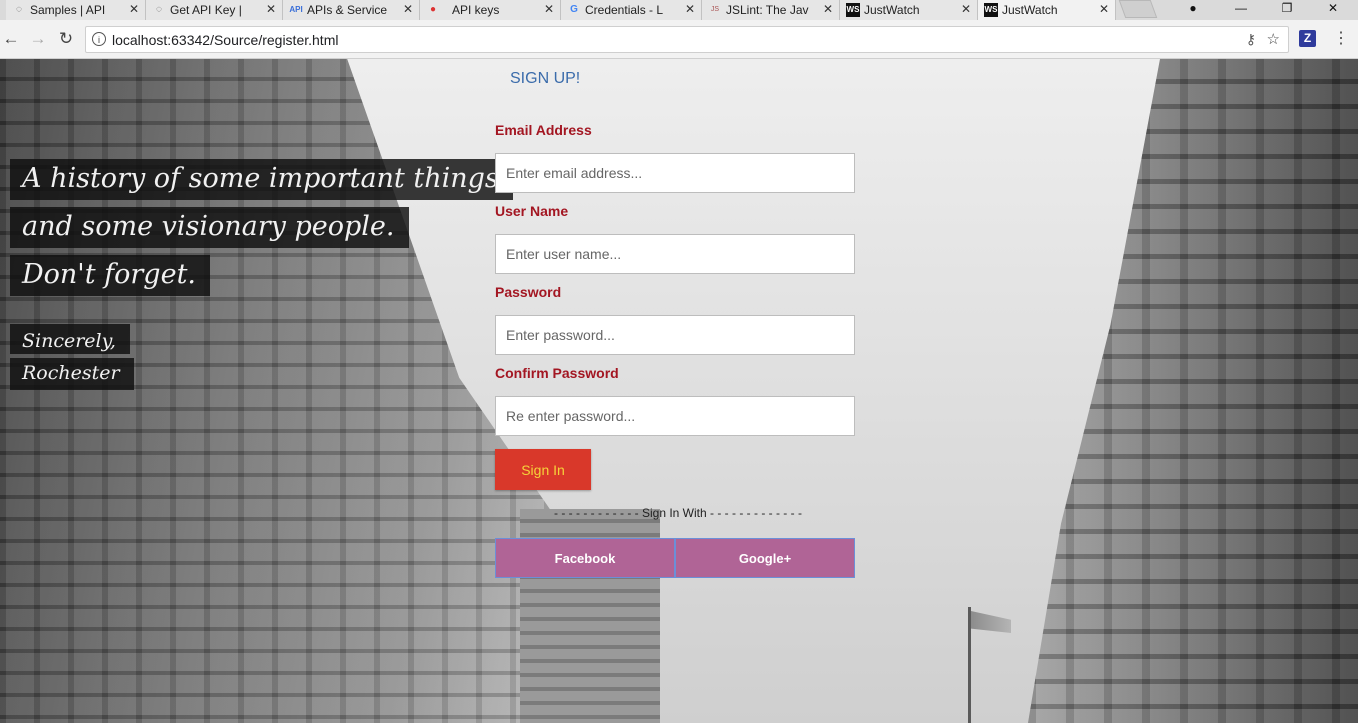 The image size is (1358, 723). Describe the element at coordinates (1333, 10) in the screenshot. I see `window-close-icon: ✕` at that location.